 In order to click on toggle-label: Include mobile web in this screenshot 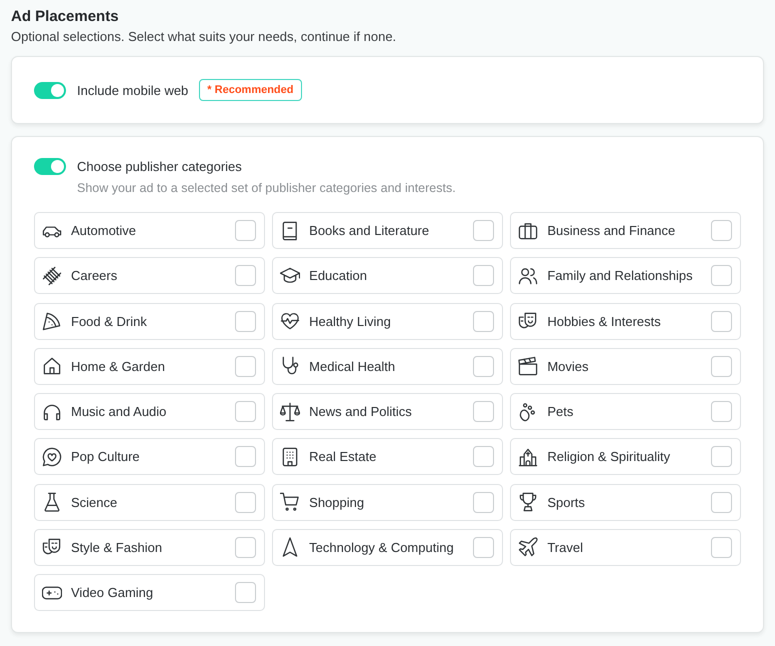, I will do `click(132, 90)`.